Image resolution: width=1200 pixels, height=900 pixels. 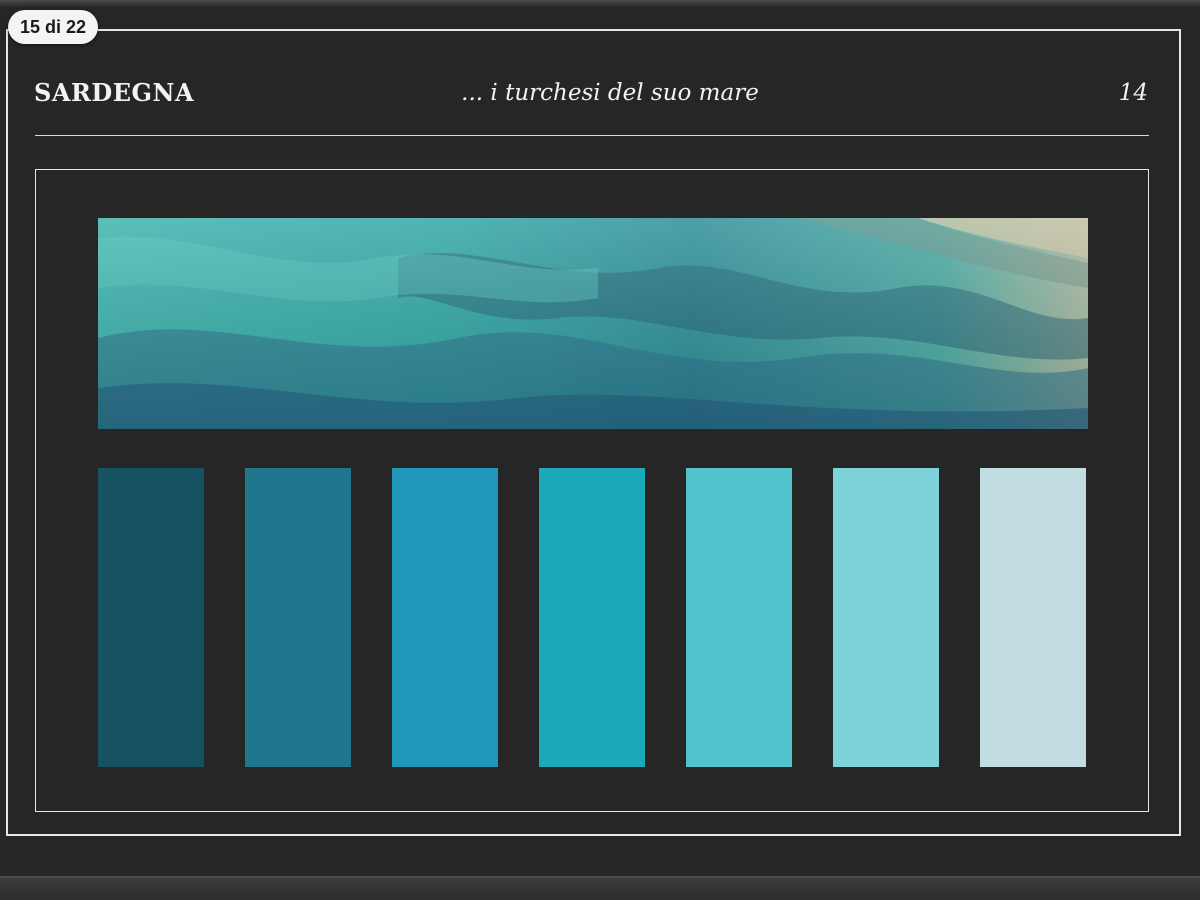 I want to click on header-divider, so click(x=592, y=135).